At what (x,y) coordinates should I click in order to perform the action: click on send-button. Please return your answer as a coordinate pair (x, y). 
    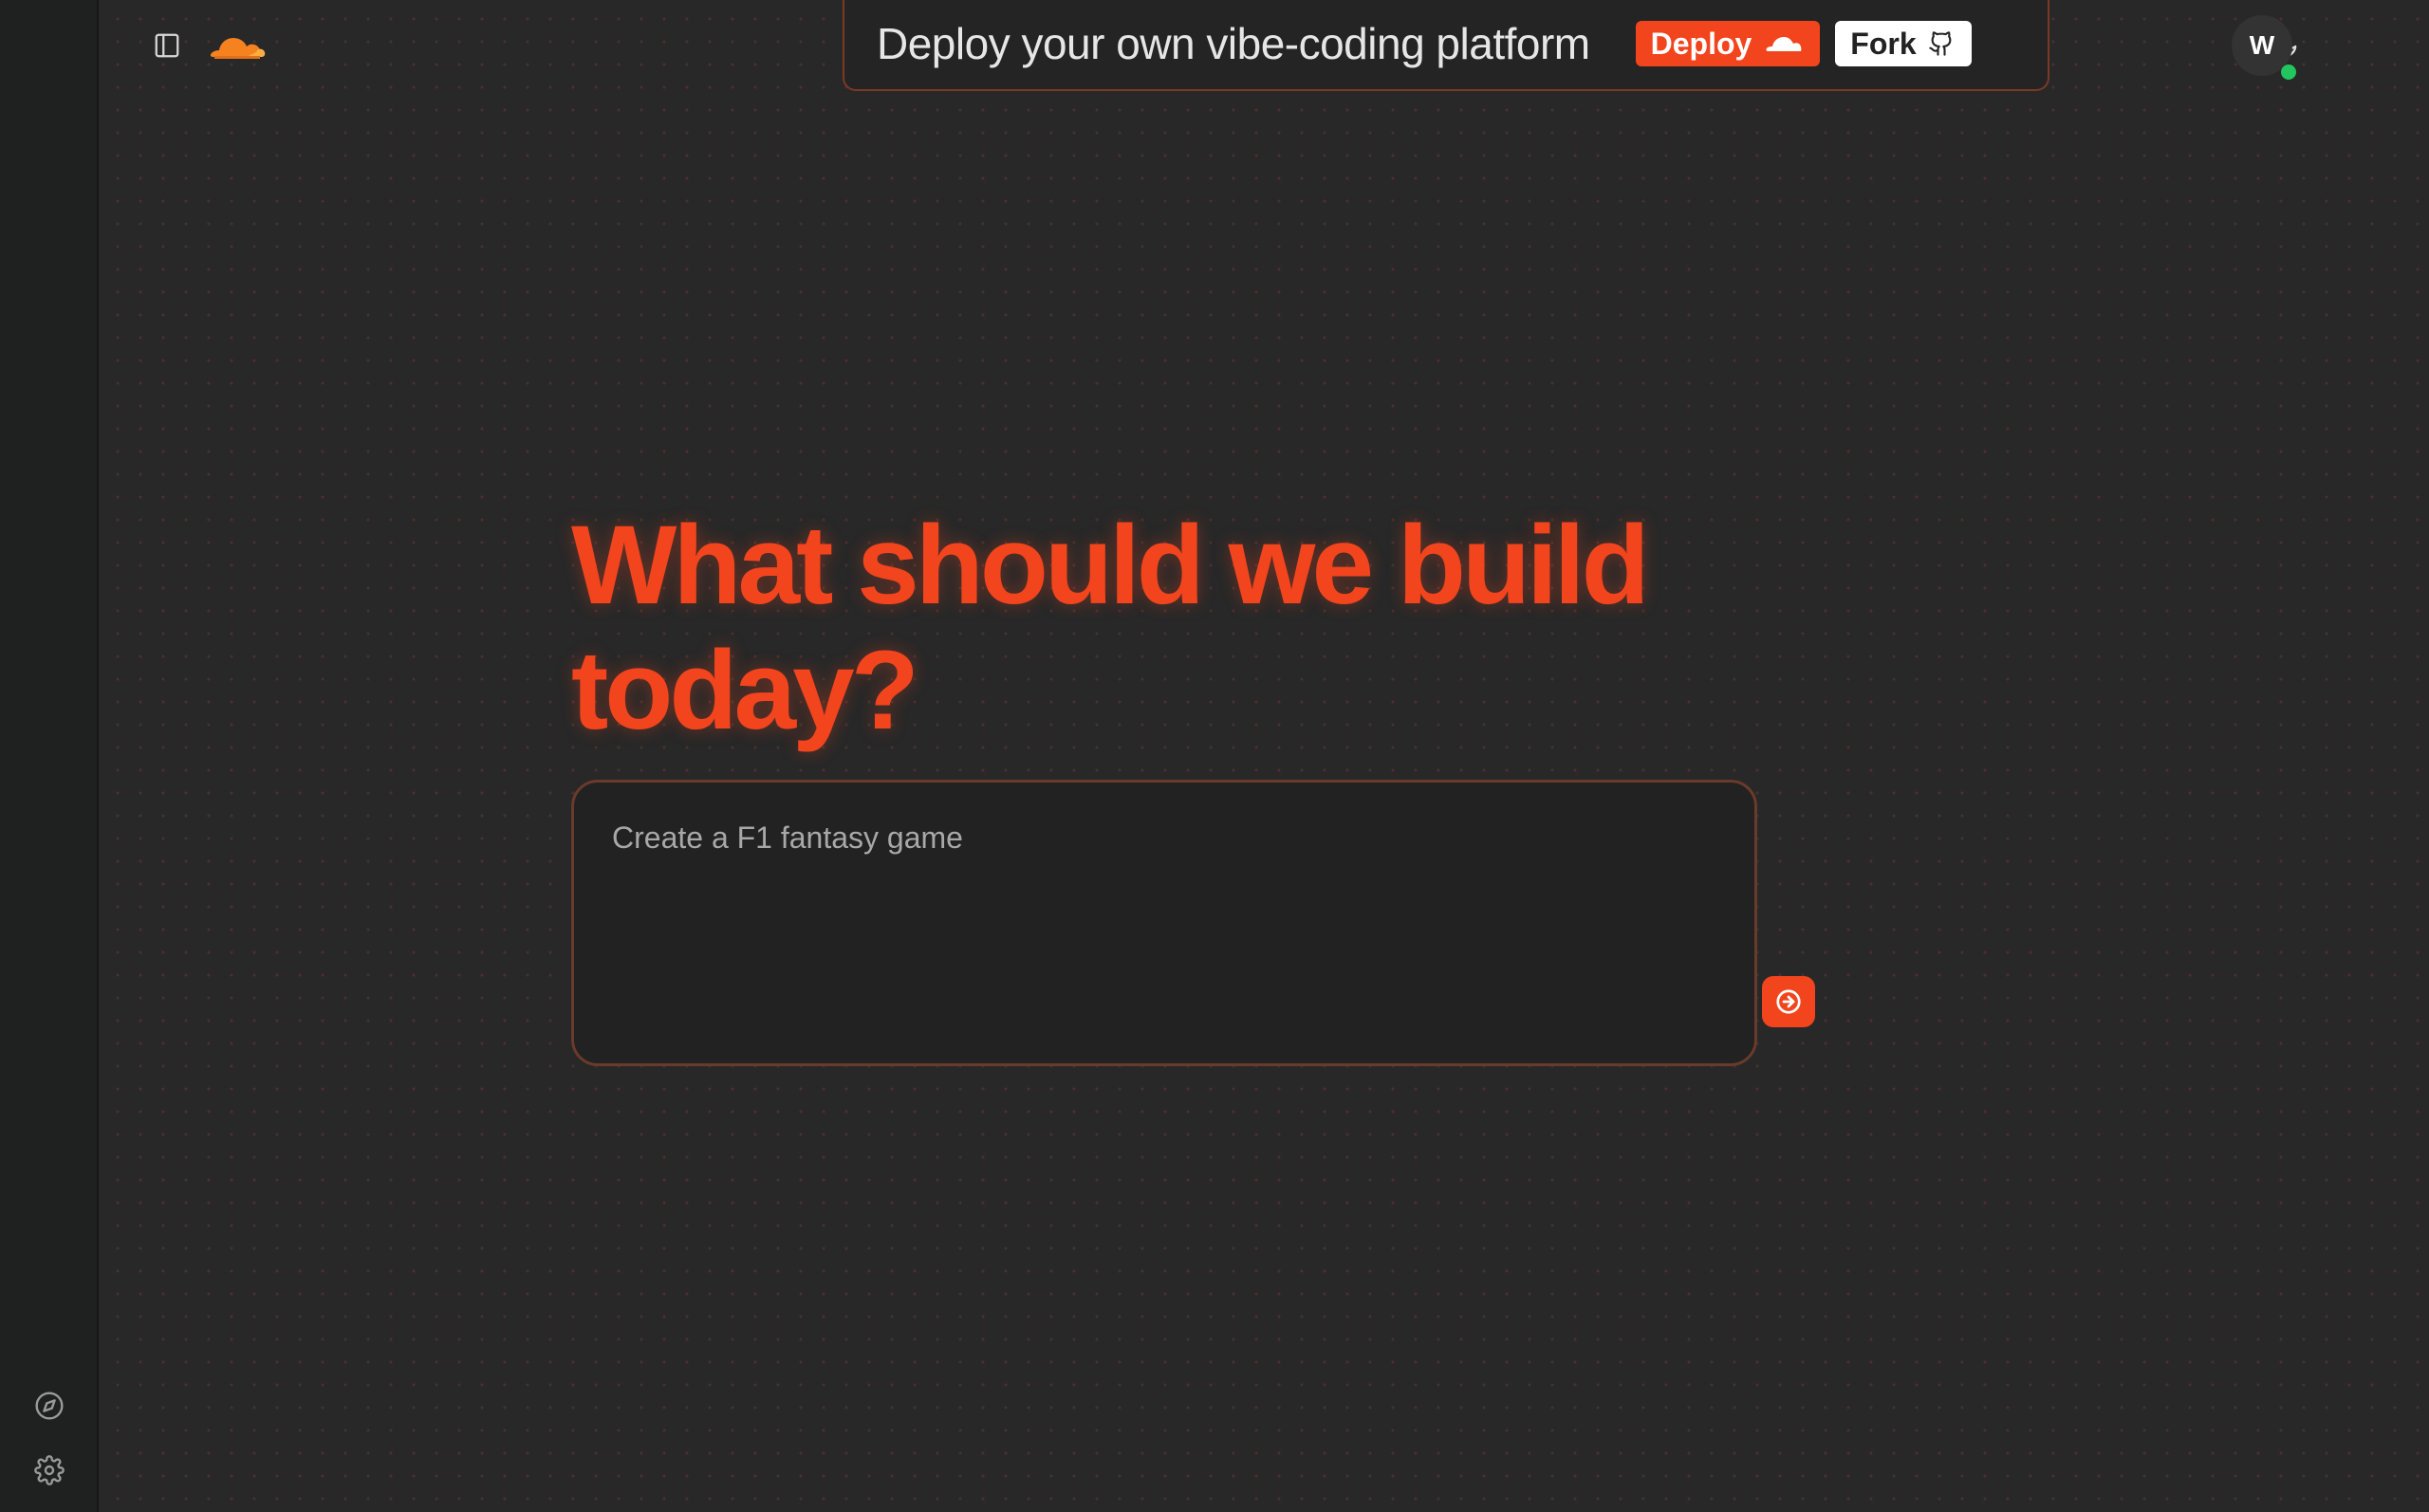
    Looking at the image, I should click on (1788, 1001).